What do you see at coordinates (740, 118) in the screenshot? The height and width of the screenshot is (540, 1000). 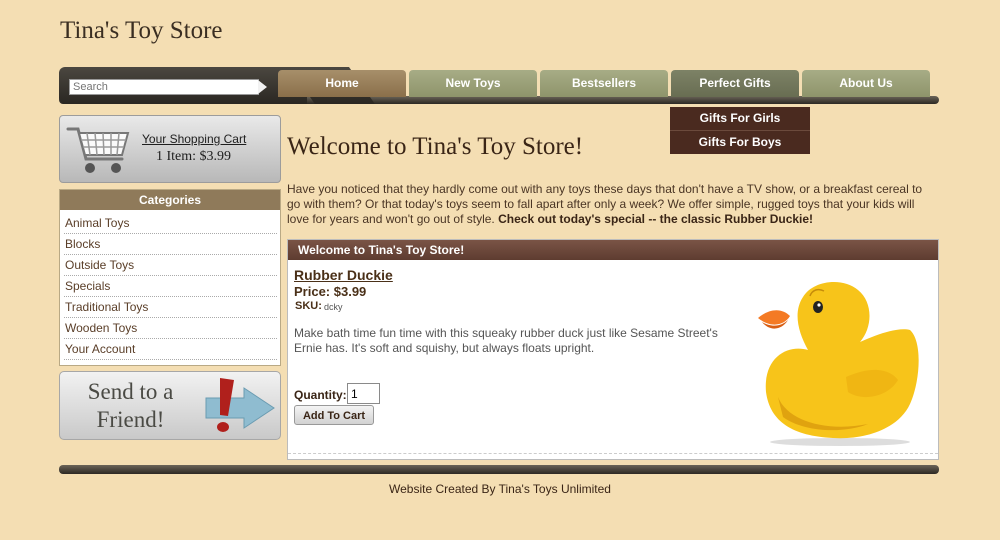 I see `dropdown-item-gifts-for-girls: Gifts For Girls` at bounding box center [740, 118].